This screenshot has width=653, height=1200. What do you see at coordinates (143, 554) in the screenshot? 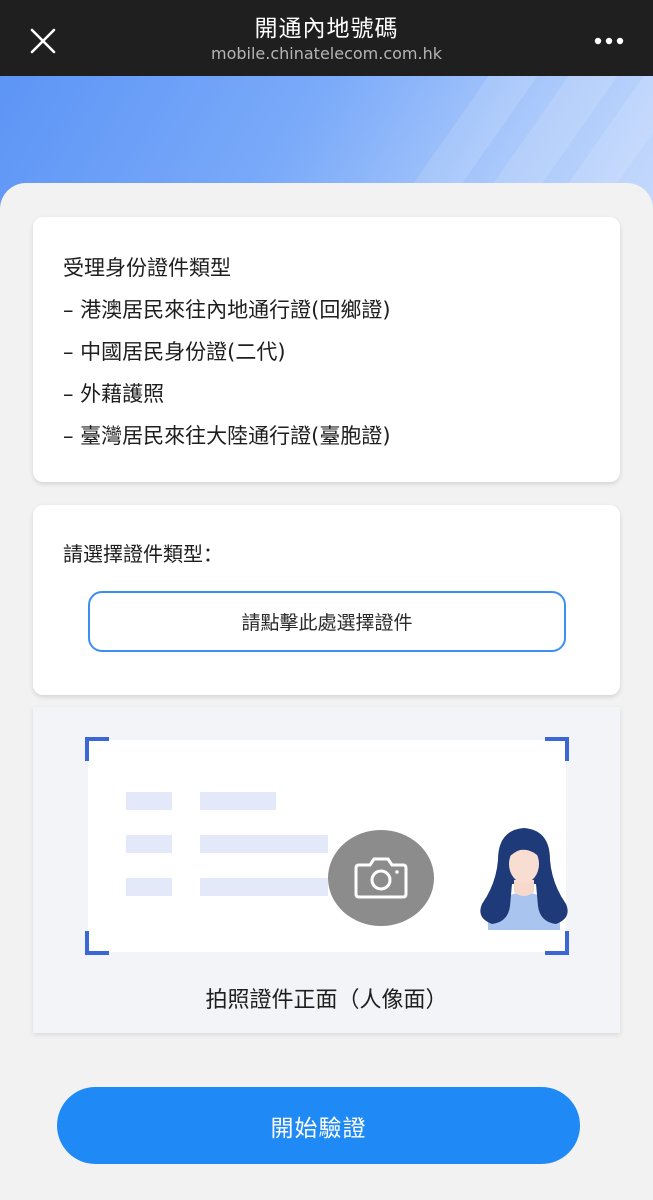
I see `select-id-type-label: 請選擇證件類型：` at bounding box center [143, 554].